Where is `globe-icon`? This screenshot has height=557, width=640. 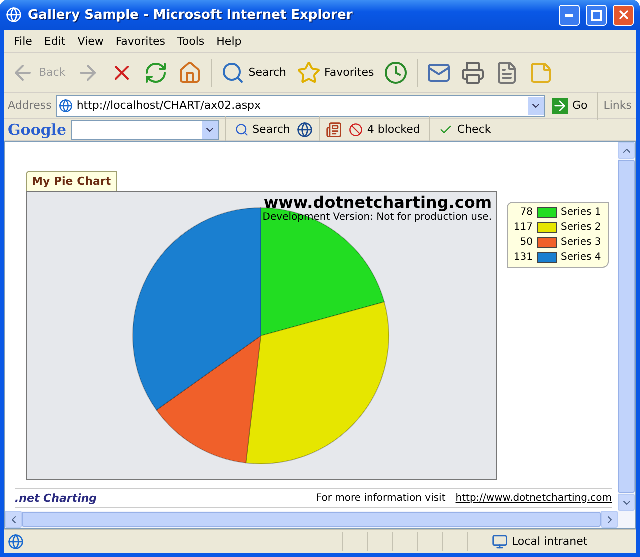
globe-icon is located at coordinates (305, 130).